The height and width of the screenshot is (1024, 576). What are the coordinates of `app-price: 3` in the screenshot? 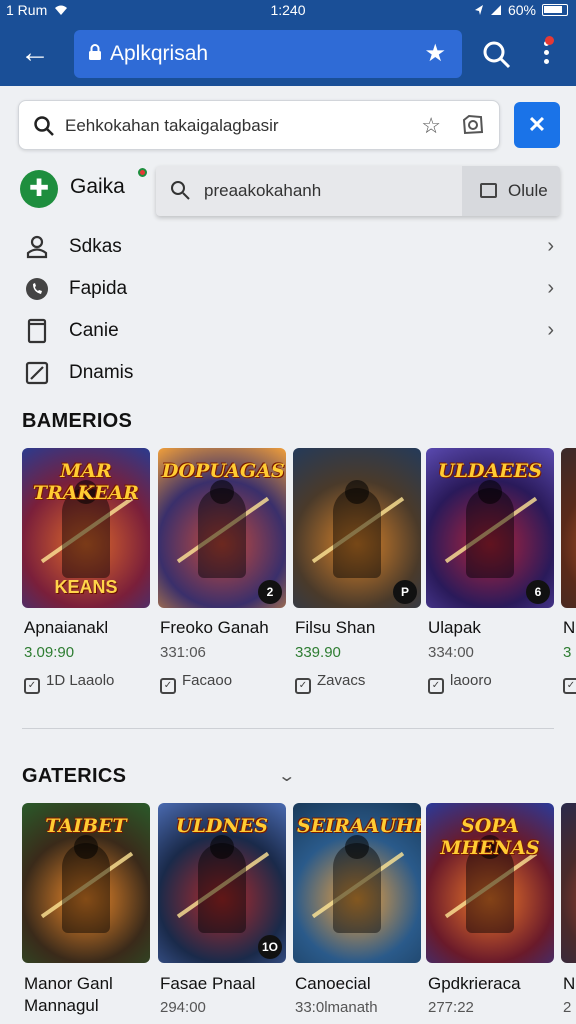 It's located at (567, 652).